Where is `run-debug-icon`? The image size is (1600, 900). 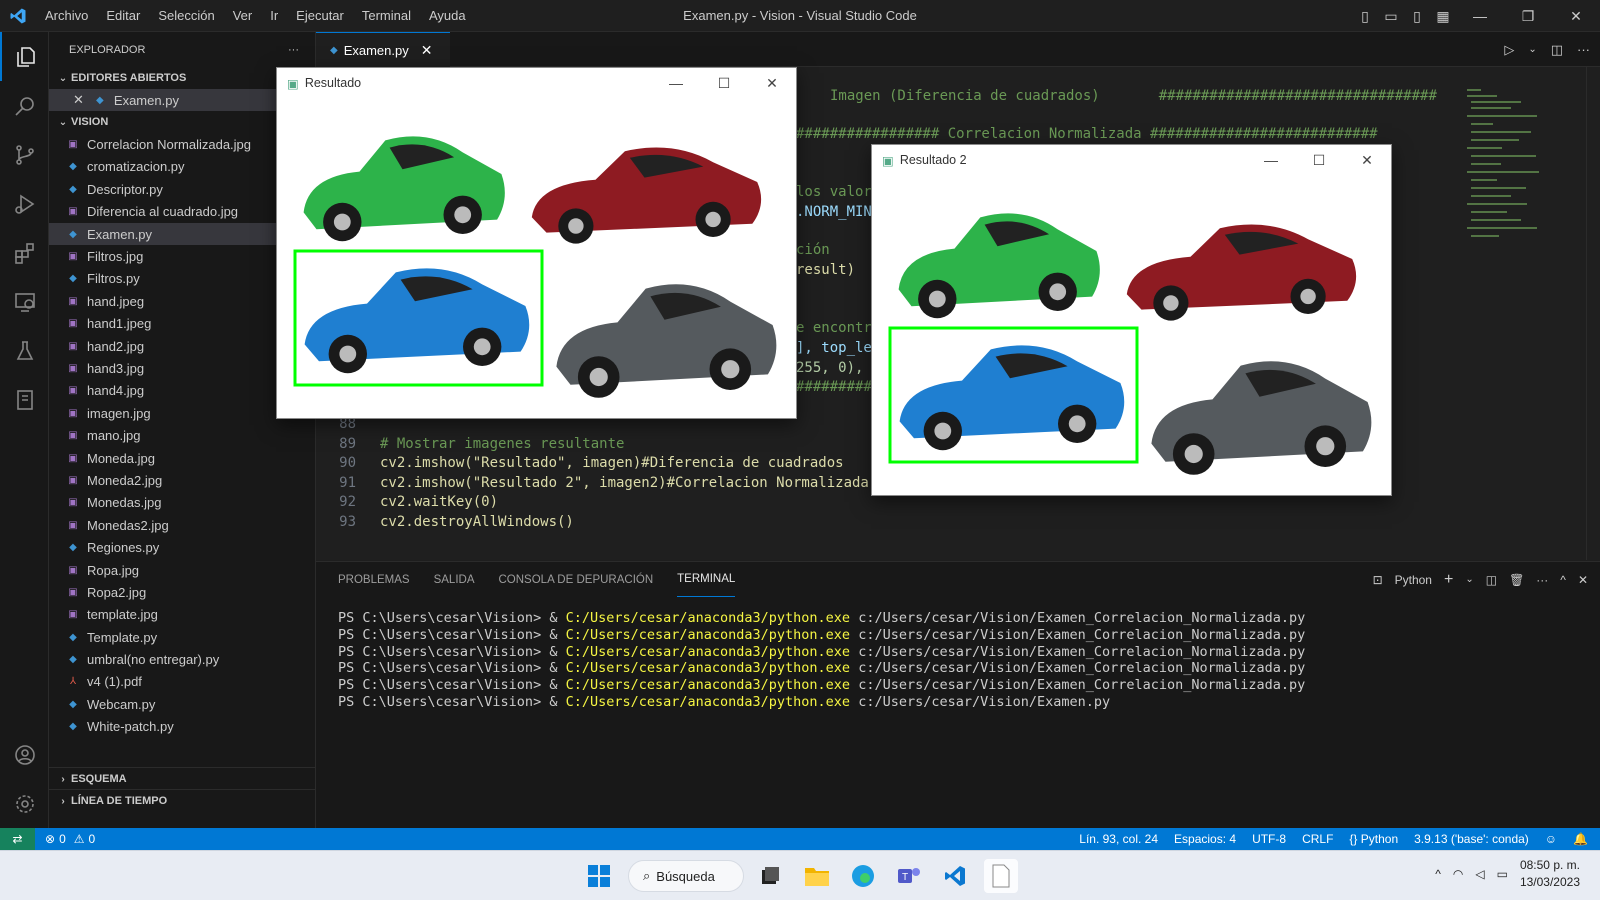 run-debug-icon is located at coordinates (24, 203).